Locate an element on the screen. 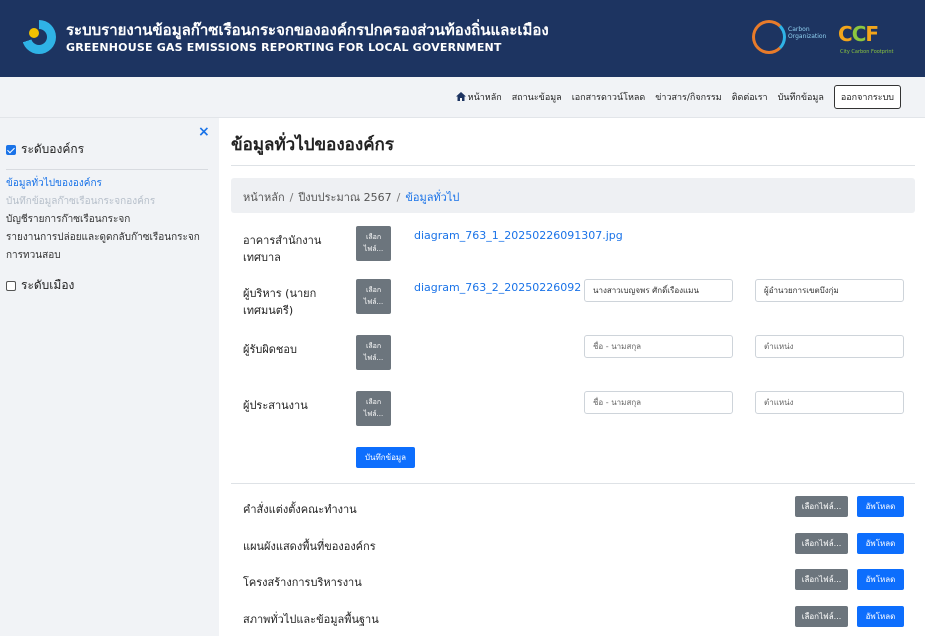  breadcrumb-home: หน้าหลัก is located at coordinates (264, 197).